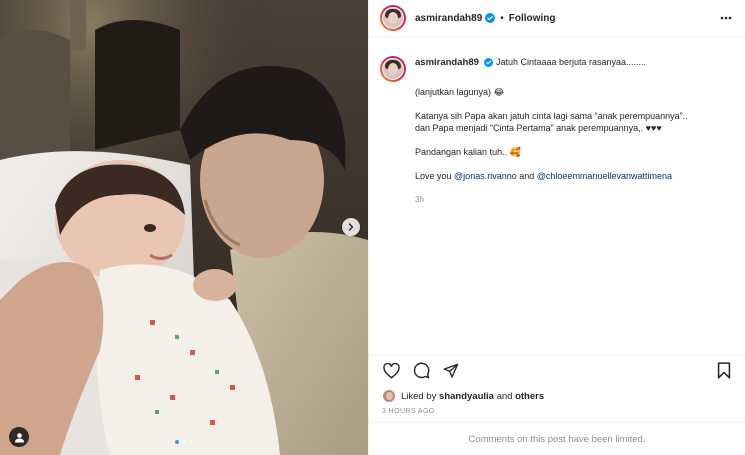 Image resolution: width=745 pixels, height=455 pixels. I want to click on author-avatar, so click(393, 18).